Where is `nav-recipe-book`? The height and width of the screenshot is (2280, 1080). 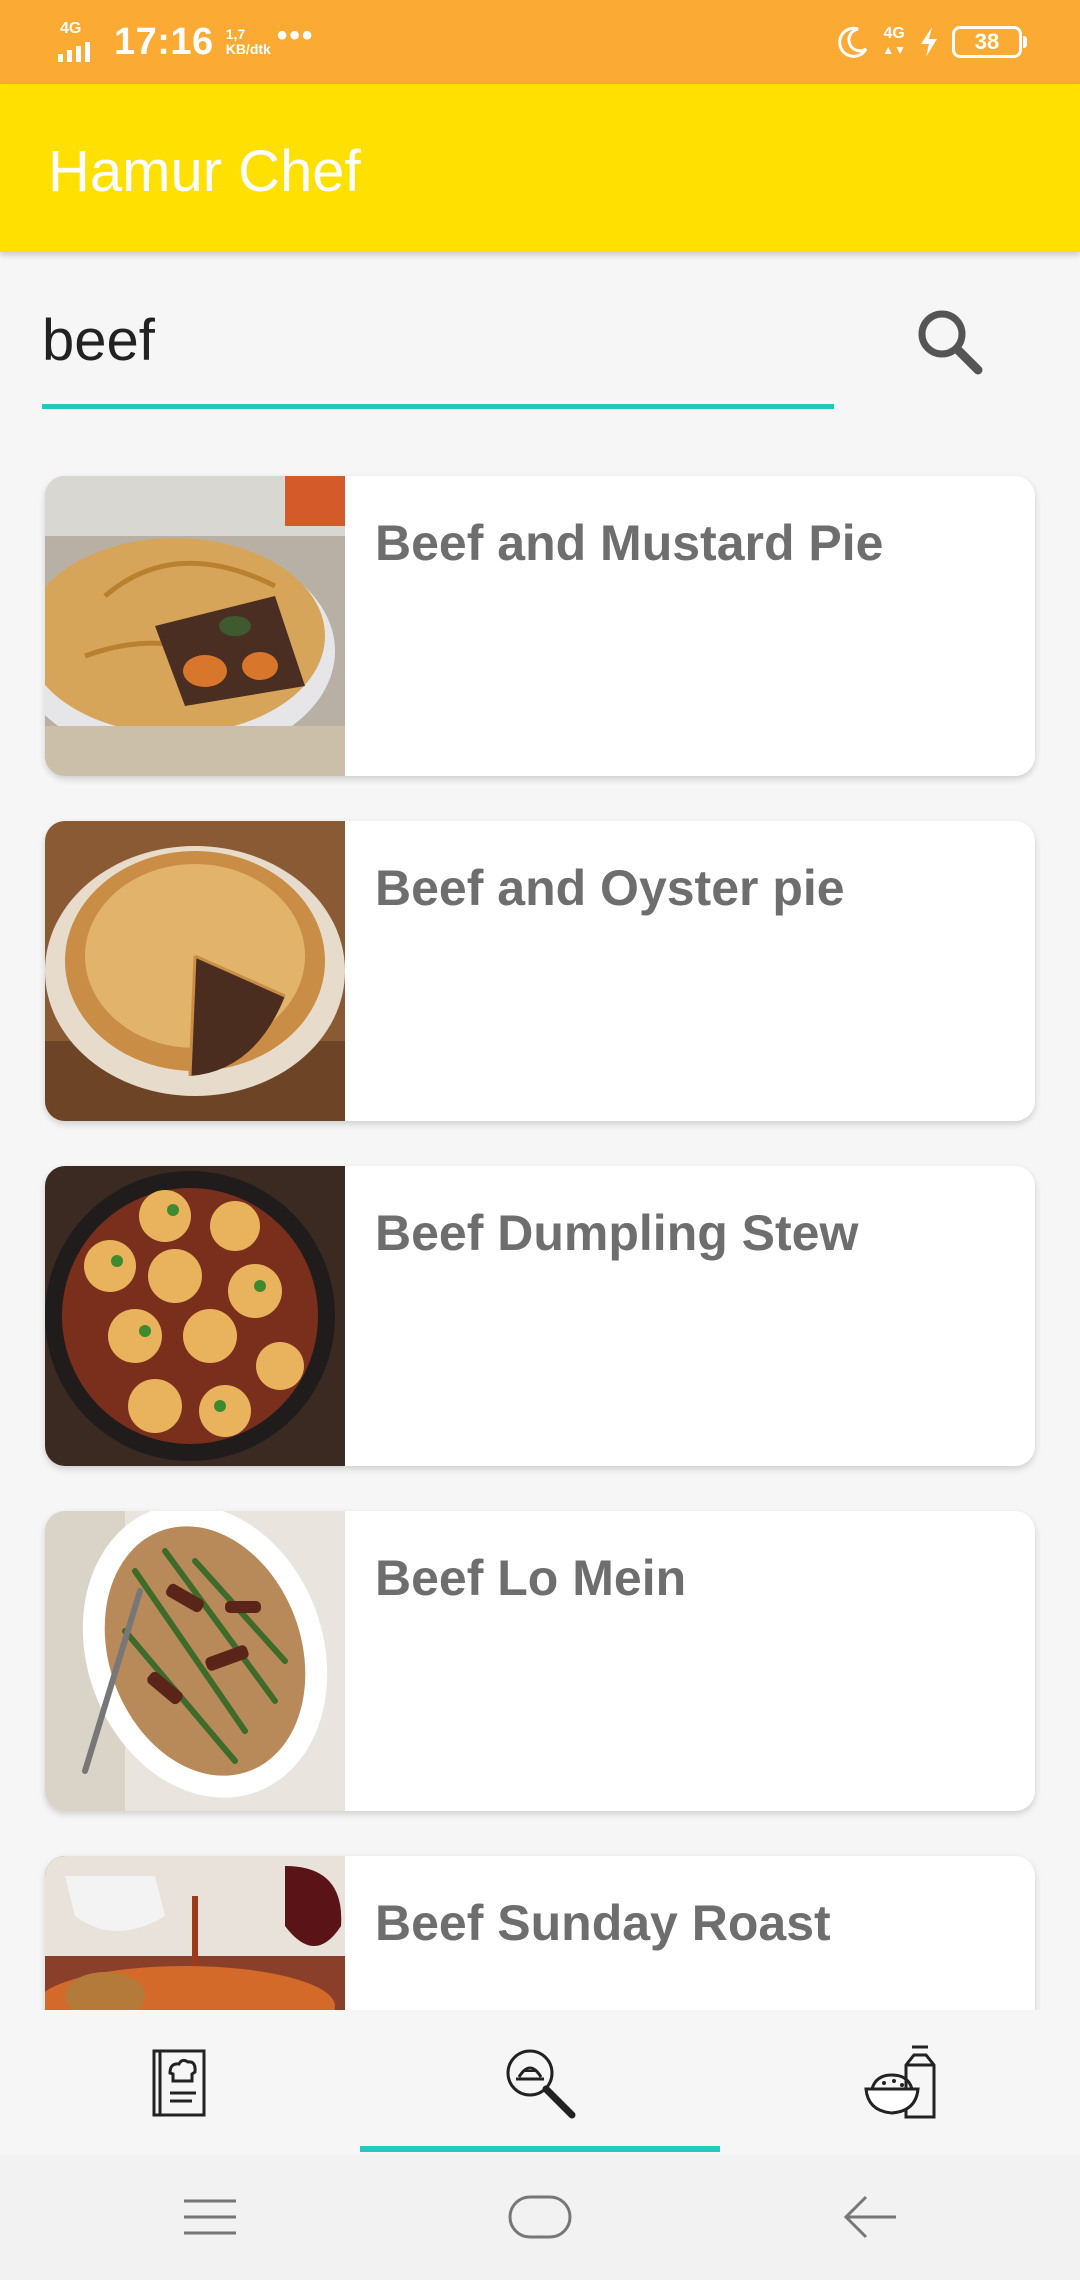 nav-recipe-book is located at coordinates (180, 2082).